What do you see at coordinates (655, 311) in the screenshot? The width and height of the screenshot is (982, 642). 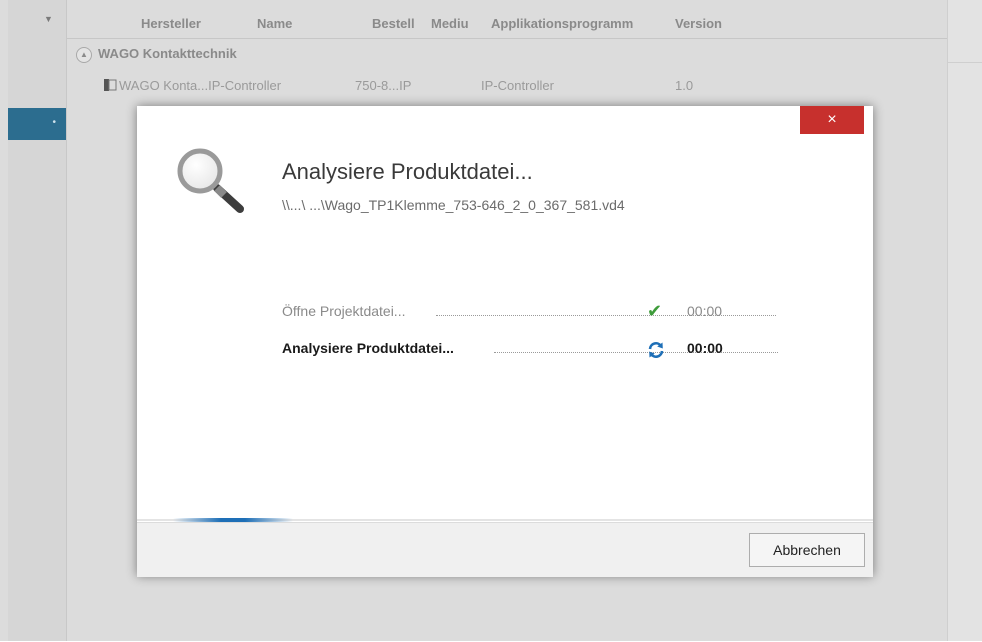 I see `check-icon: ✔` at bounding box center [655, 311].